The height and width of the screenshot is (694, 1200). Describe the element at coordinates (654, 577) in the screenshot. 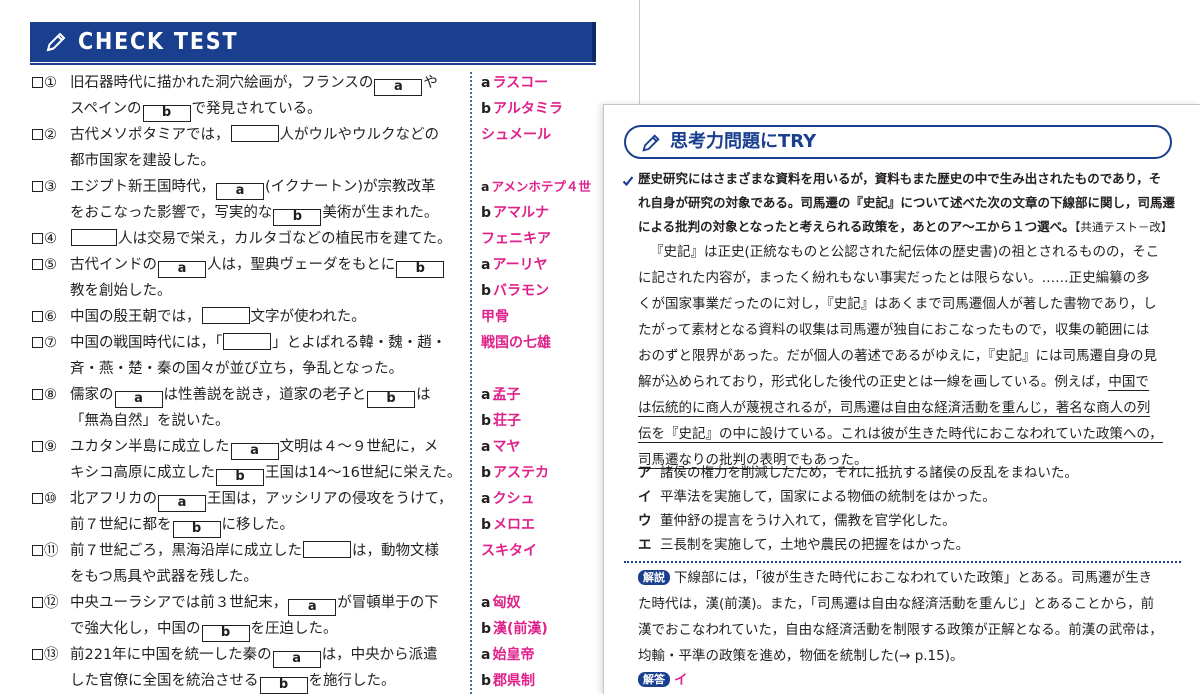

I see `explanation-badge: 解説` at that location.